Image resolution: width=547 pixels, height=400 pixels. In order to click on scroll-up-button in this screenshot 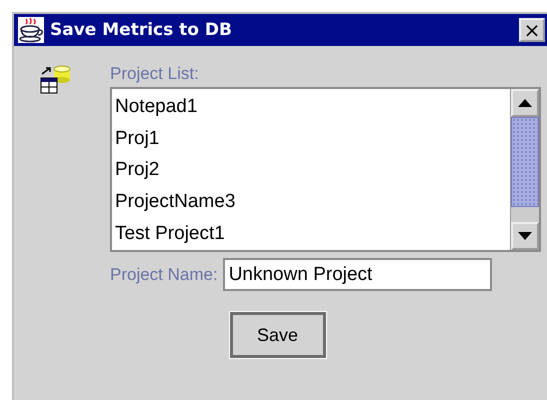, I will do `click(525, 103)`.